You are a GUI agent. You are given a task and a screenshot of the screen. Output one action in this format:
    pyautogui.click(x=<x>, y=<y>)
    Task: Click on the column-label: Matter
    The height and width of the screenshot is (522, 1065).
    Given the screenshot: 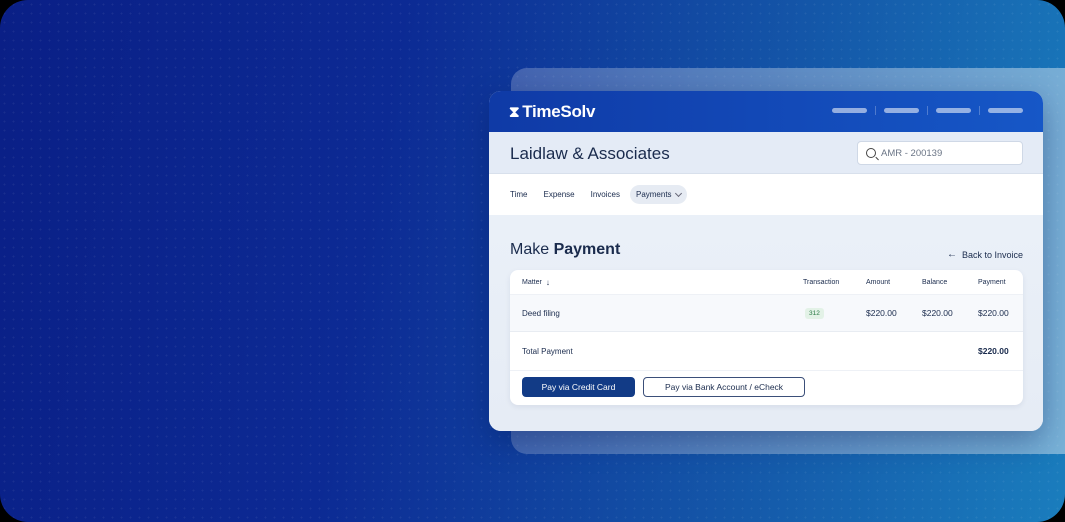 What is the action you would take?
    pyautogui.click(x=532, y=282)
    